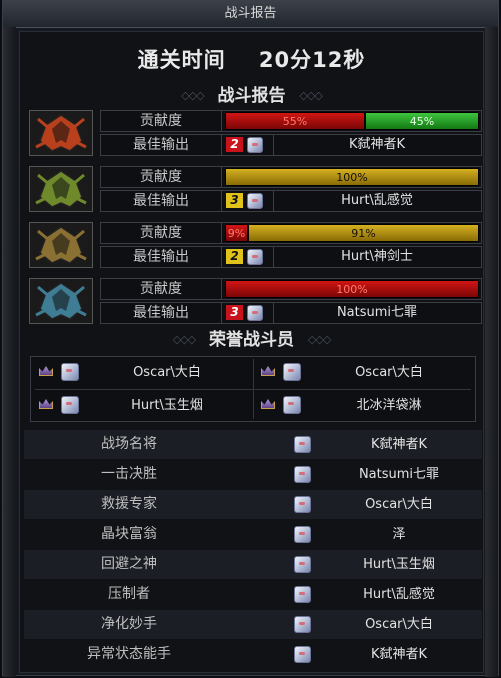  Describe the element at coordinates (376, 145) in the screenshot. I see `player-name: K弑神者K` at that location.